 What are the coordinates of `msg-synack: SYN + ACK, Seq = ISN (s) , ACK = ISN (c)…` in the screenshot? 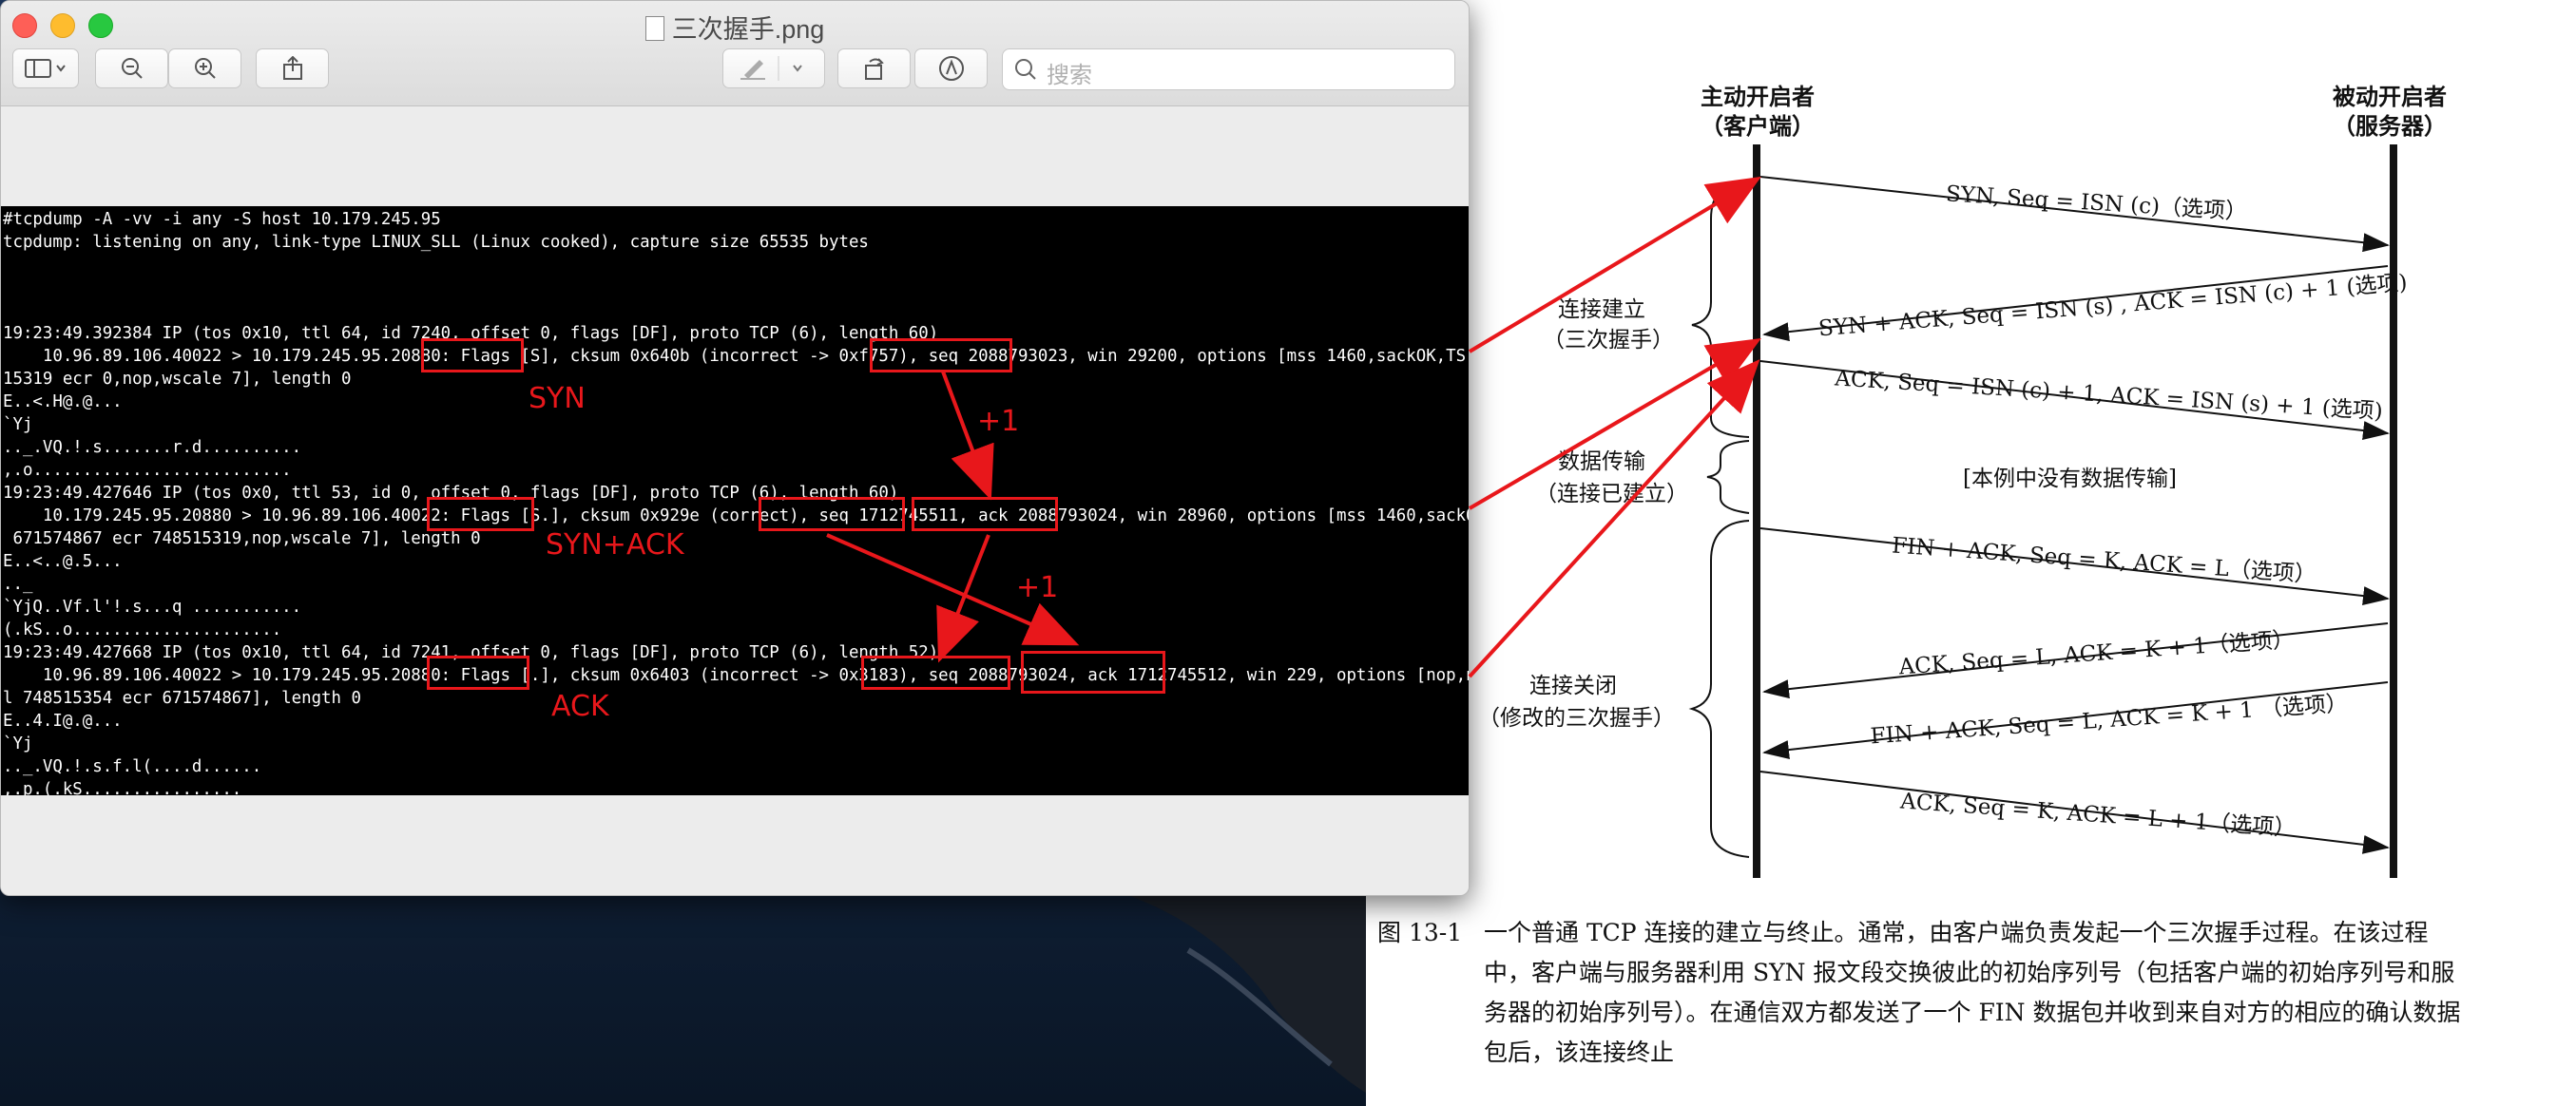 It's located at (2113, 306).